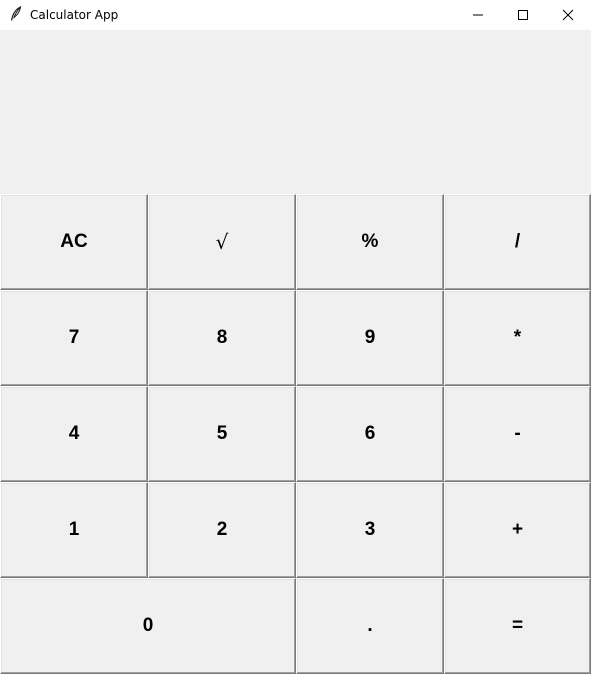  I want to click on clear-button: AC, so click(74, 242).